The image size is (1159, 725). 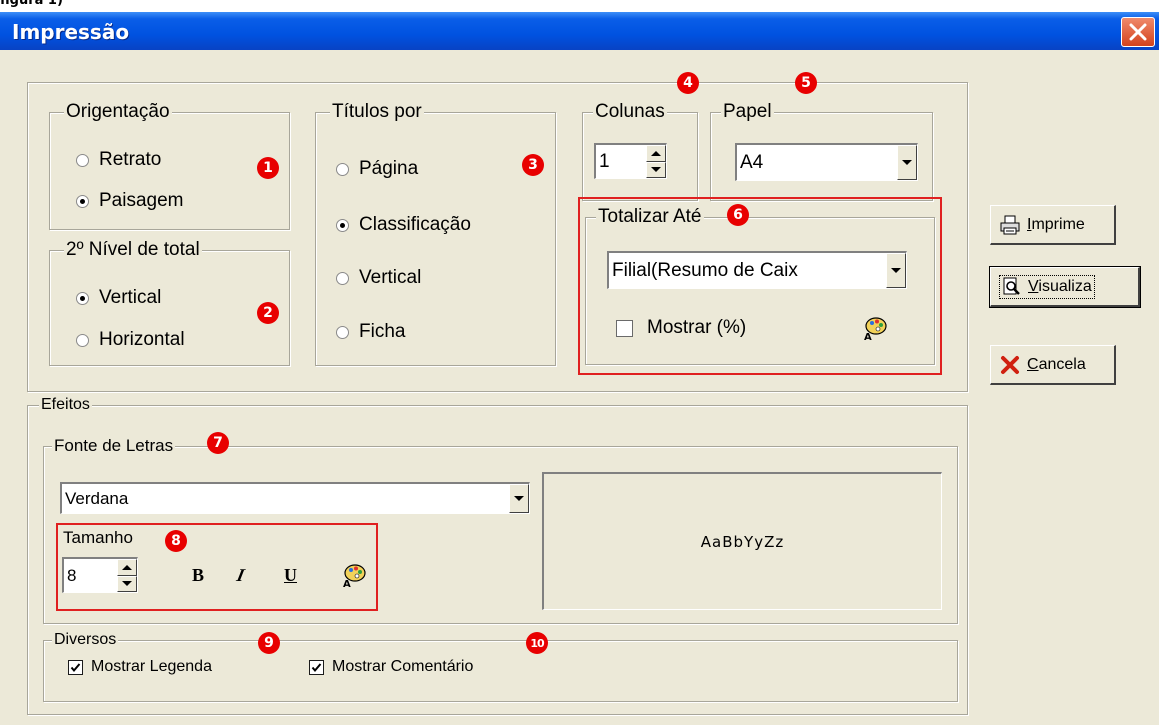 I want to click on radio-paisagem: Paisagem, so click(x=130, y=201).